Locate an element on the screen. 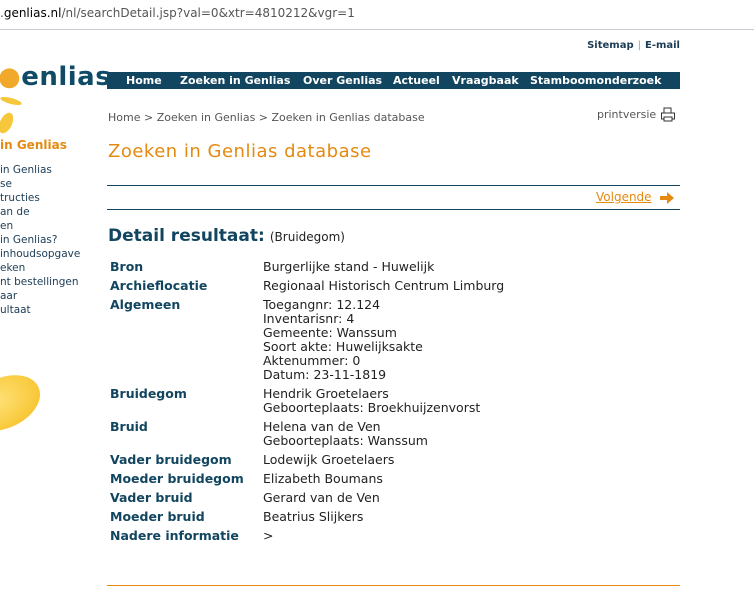  field-label: Vader bruid is located at coordinates (151, 497).